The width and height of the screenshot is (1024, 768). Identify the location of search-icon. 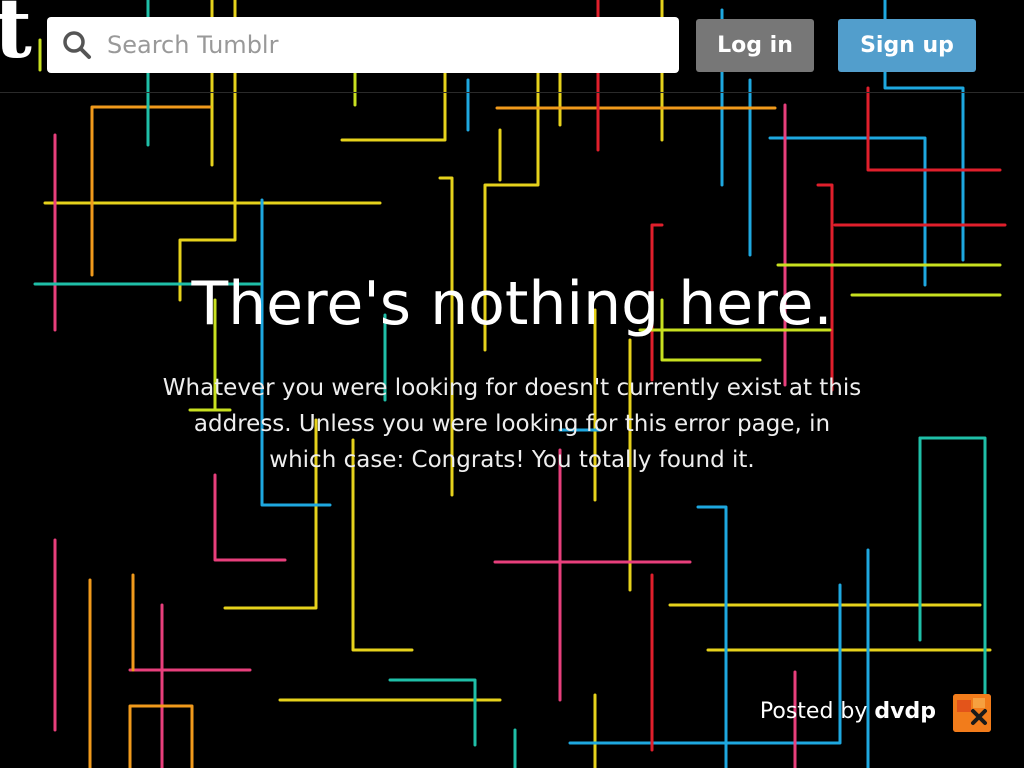
(77, 45).